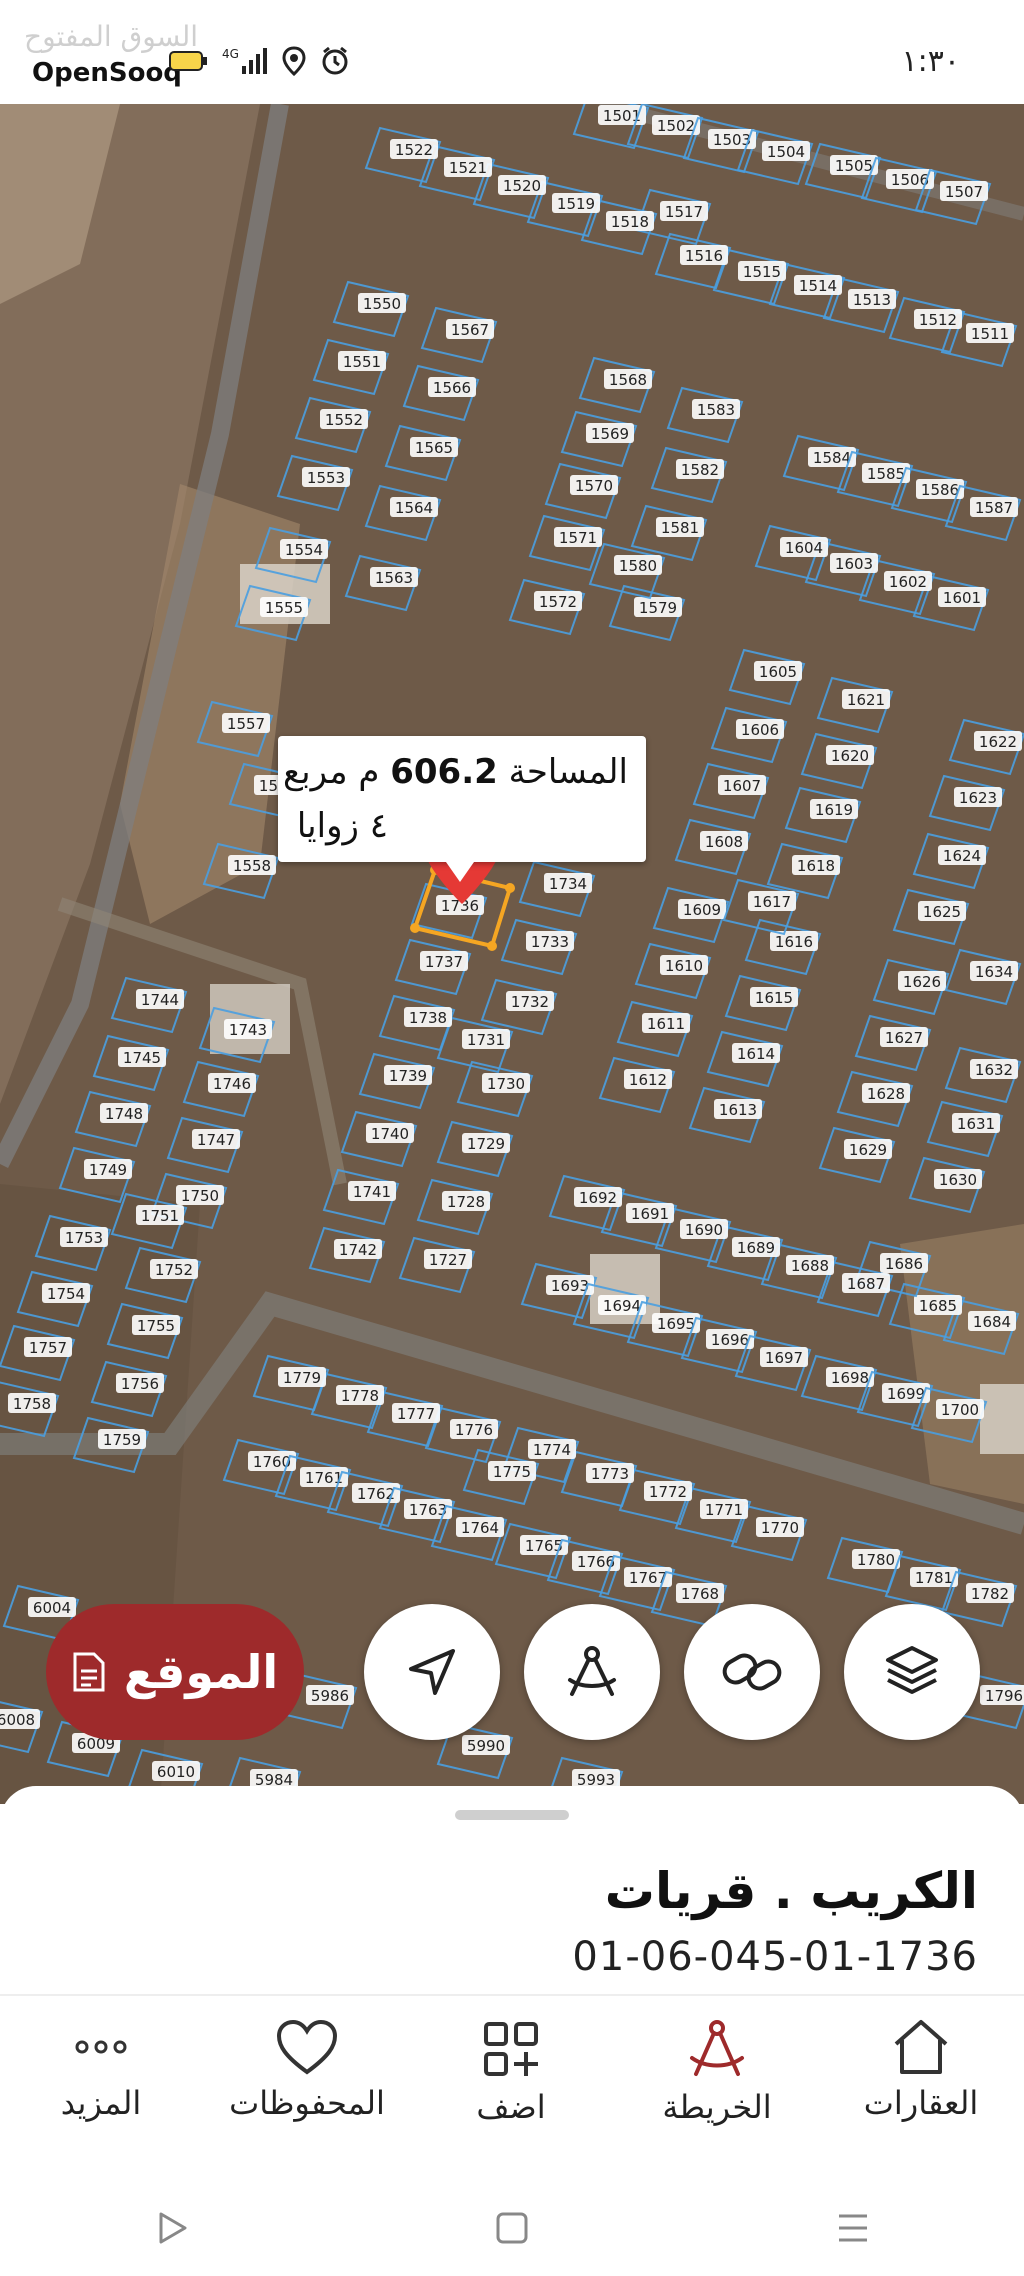 This screenshot has height=2276, width=1024. I want to click on plot-corner-marker, so click(510, 888).